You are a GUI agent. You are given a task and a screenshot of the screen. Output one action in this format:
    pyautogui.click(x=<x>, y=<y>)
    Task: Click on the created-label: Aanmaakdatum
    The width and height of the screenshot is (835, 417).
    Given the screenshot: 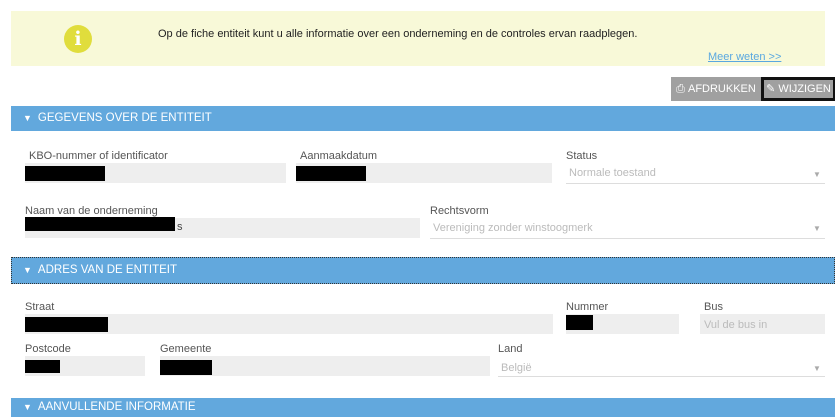 What is the action you would take?
    pyautogui.click(x=339, y=156)
    